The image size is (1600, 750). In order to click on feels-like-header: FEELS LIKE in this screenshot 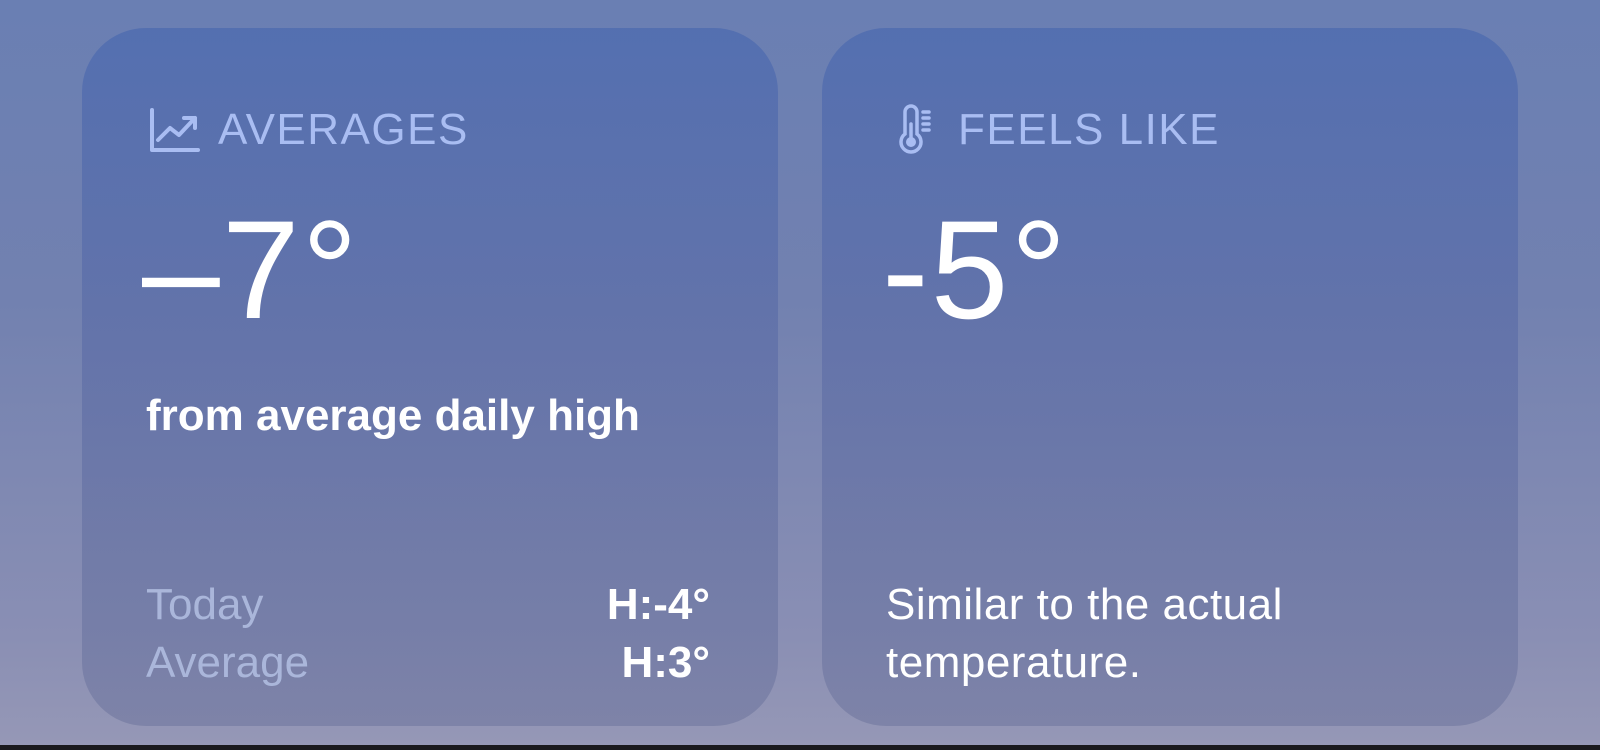, I will do `click(1053, 130)`.